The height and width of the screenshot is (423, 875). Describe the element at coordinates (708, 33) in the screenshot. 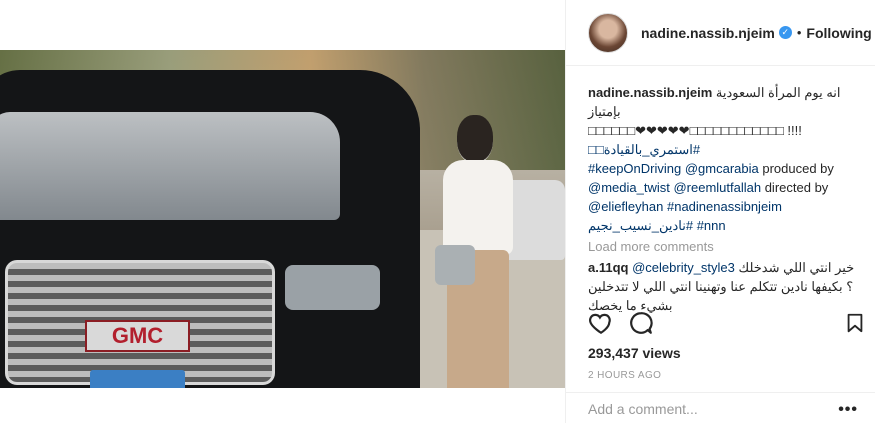

I see `author-username: nadine.nassib.njeim` at that location.